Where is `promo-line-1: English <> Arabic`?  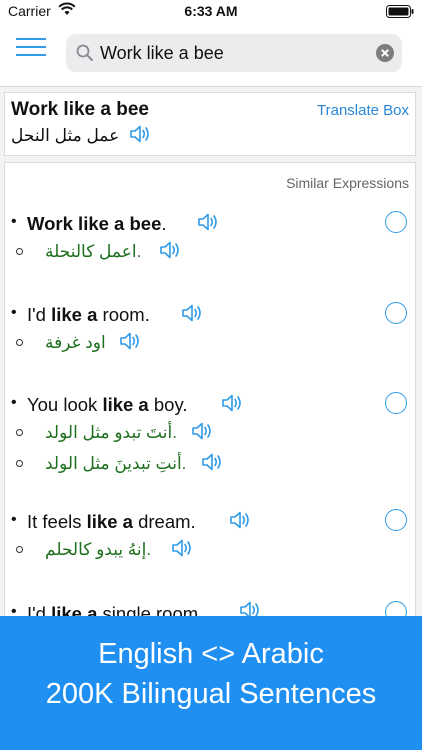
promo-line-1: English <> Arabic is located at coordinates (211, 654).